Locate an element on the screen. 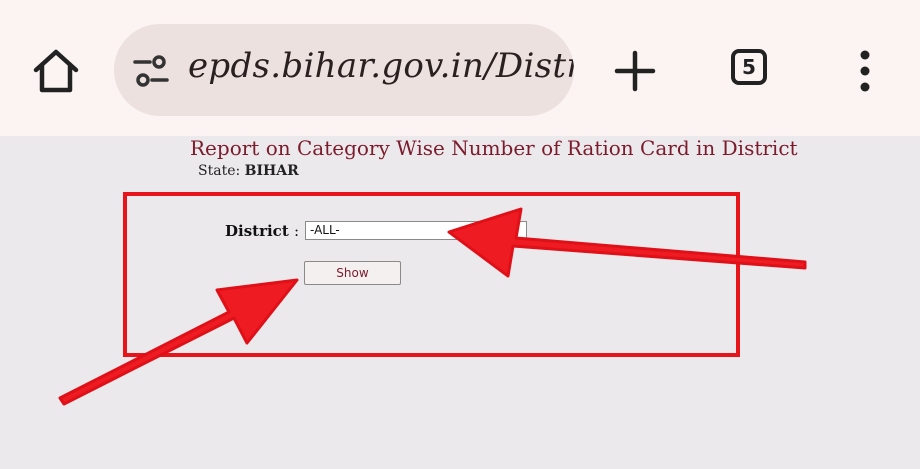  state-value: BIHAR is located at coordinates (271, 171).